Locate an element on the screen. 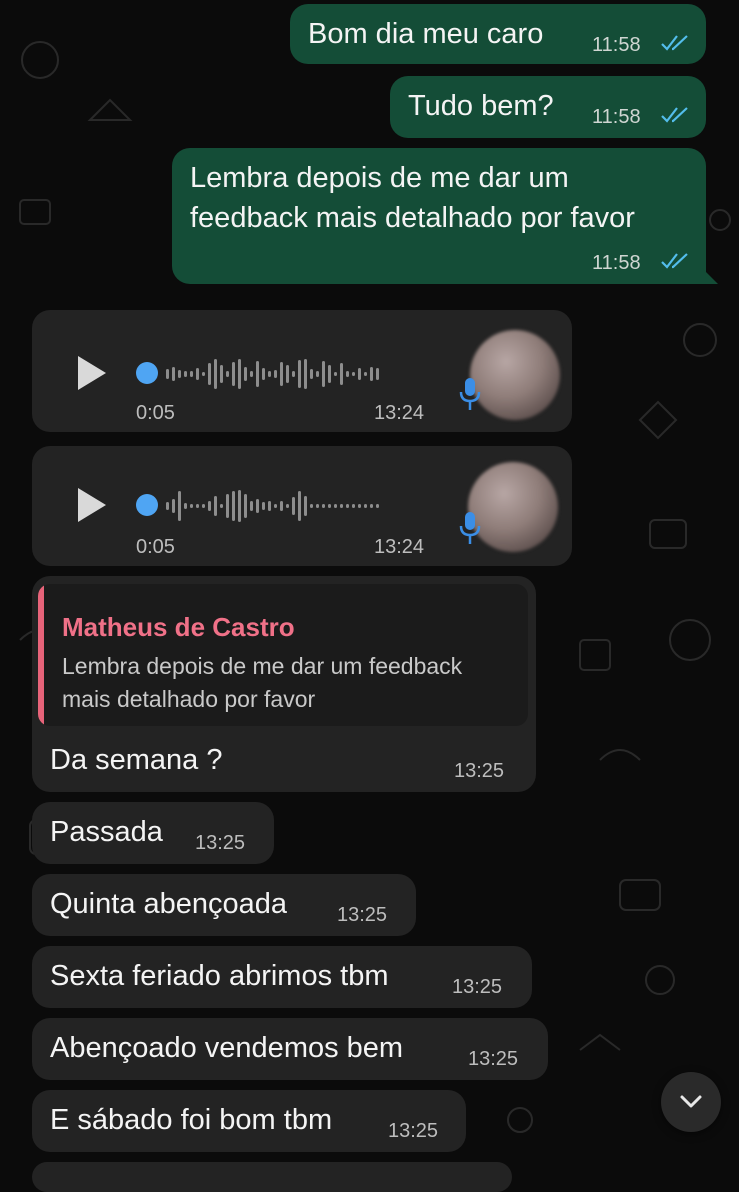 This screenshot has width=739, height=1192. incoming-message: Sexta feriado abrimos tbm 13:25 is located at coordinates (282, 977).